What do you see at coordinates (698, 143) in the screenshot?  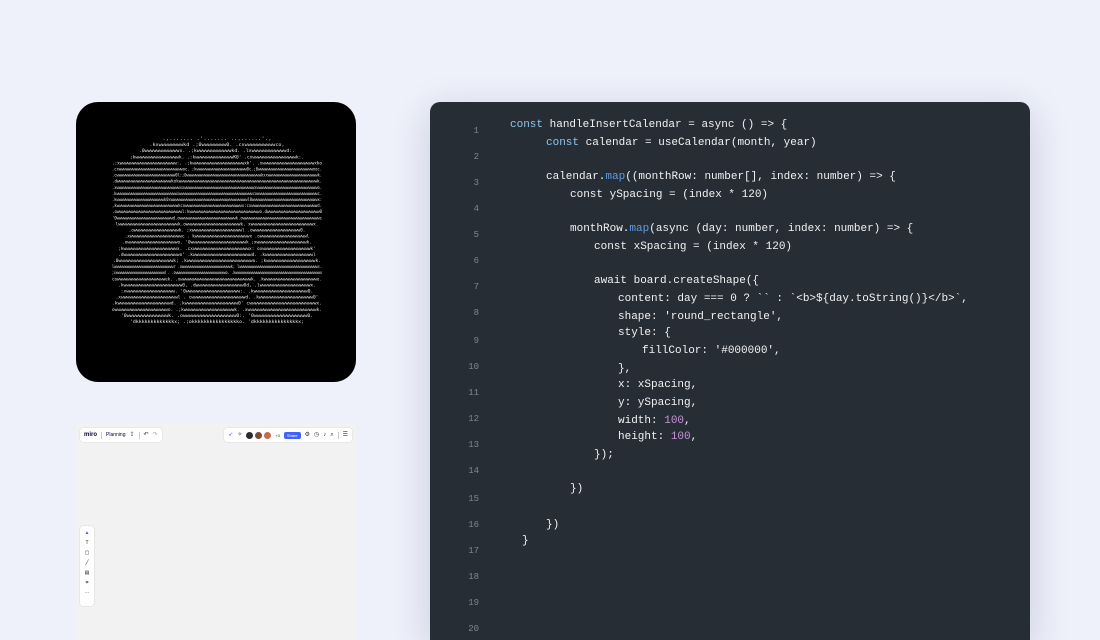 I see `code-text: calendar = useCalendar(month, year)` at bounding box center [698, 143].